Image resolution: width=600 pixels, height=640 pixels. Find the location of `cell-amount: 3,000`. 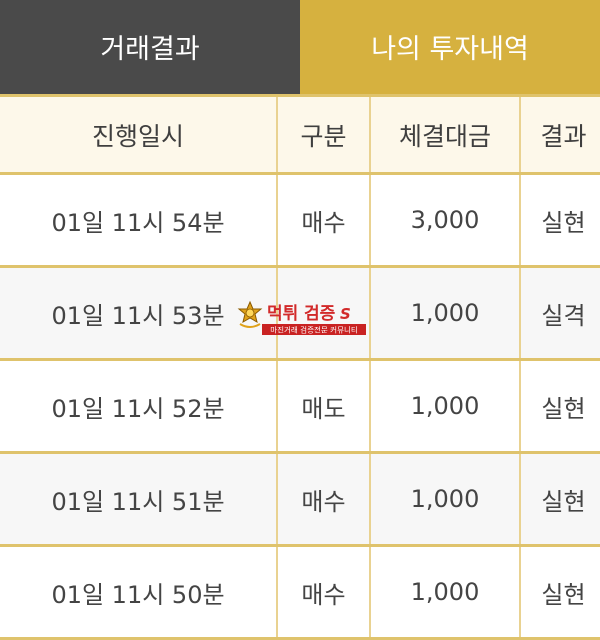

cell-amount: 3,000 is located at coordinates (445, 220).